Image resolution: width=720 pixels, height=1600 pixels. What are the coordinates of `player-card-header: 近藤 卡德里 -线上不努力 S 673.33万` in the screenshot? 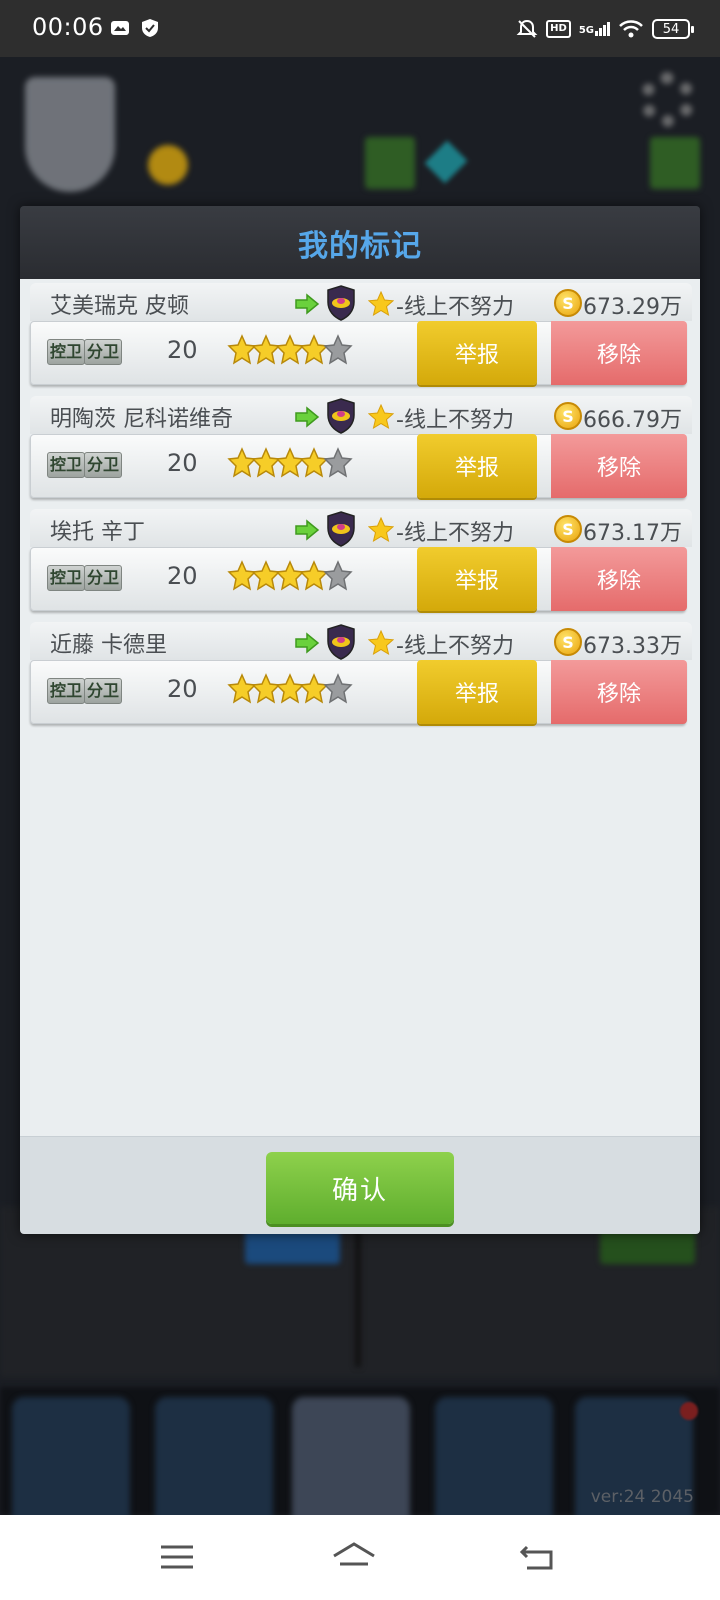 It's located at (361, 641).